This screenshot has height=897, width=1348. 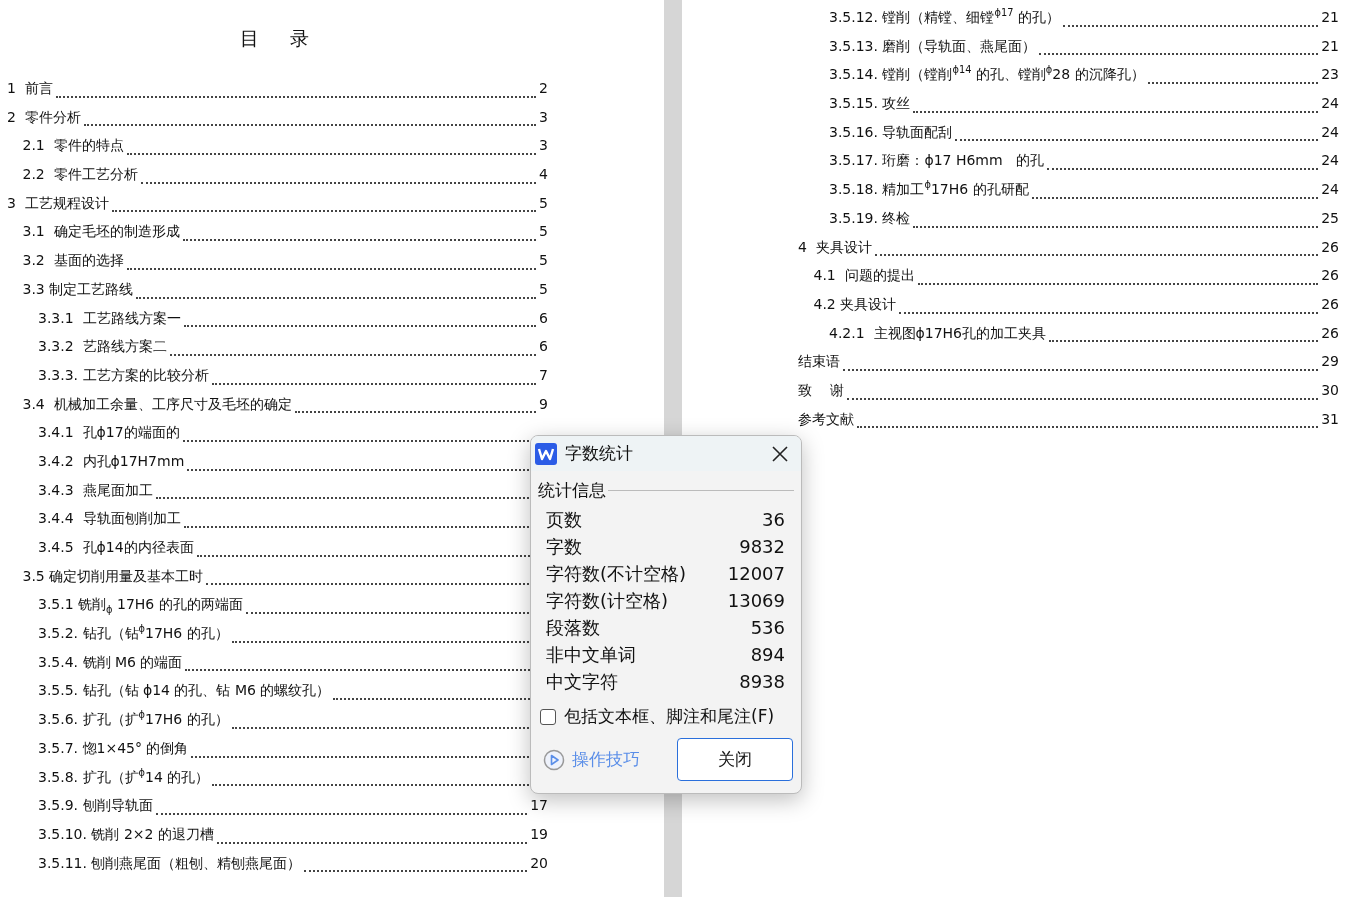 What do you see at coordinates (756, 600) in the screenshot?
I see `stat-value: 13069` at bounding box center [756, 600].